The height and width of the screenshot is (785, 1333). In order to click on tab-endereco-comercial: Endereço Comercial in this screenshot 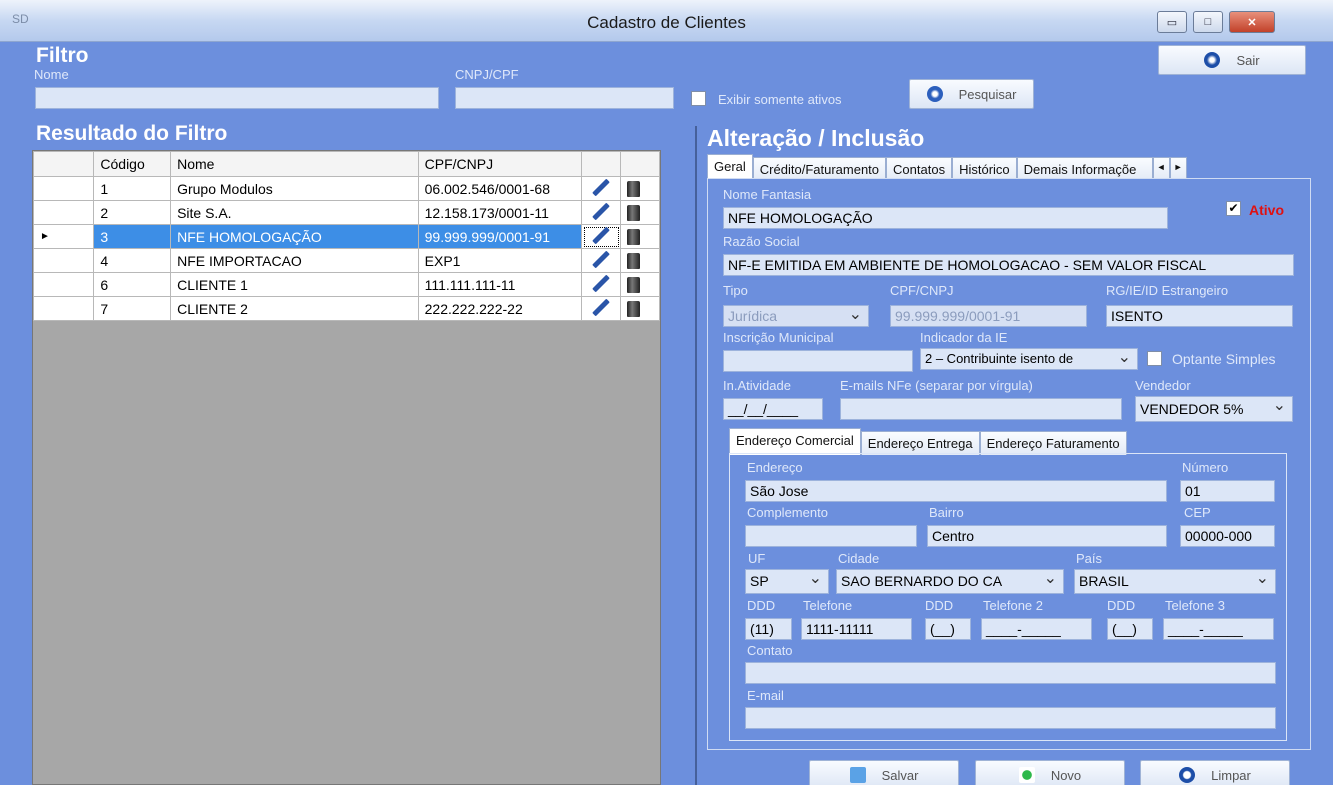, I will do `click(795, 441)`.